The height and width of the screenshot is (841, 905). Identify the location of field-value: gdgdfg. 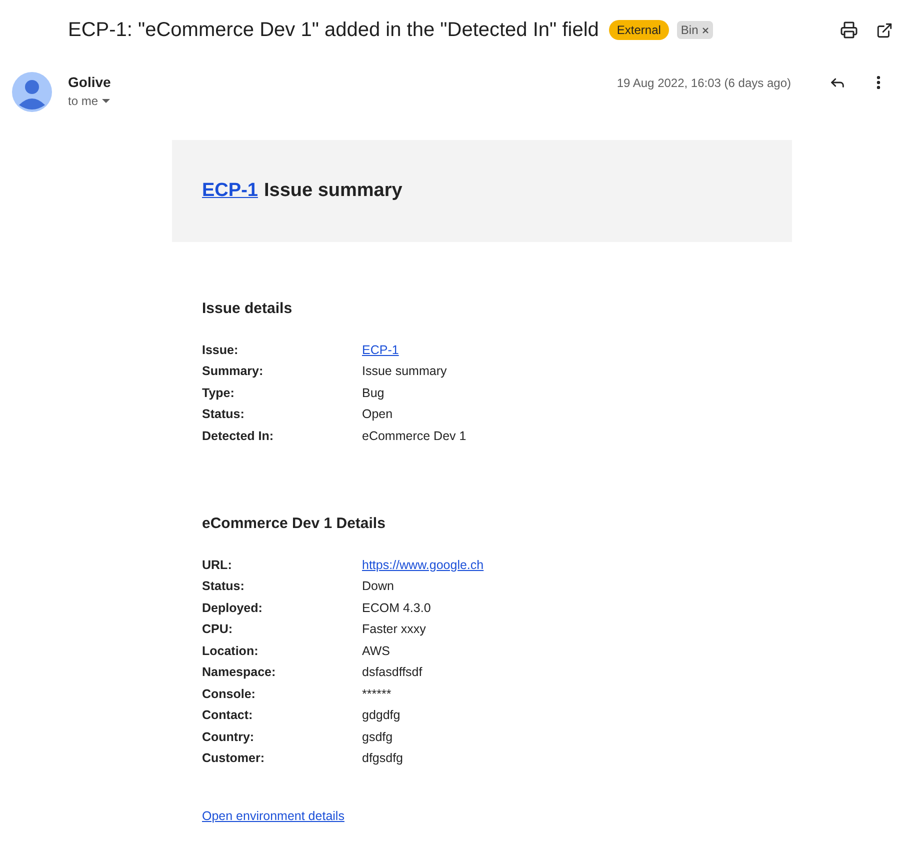
(381, 715).